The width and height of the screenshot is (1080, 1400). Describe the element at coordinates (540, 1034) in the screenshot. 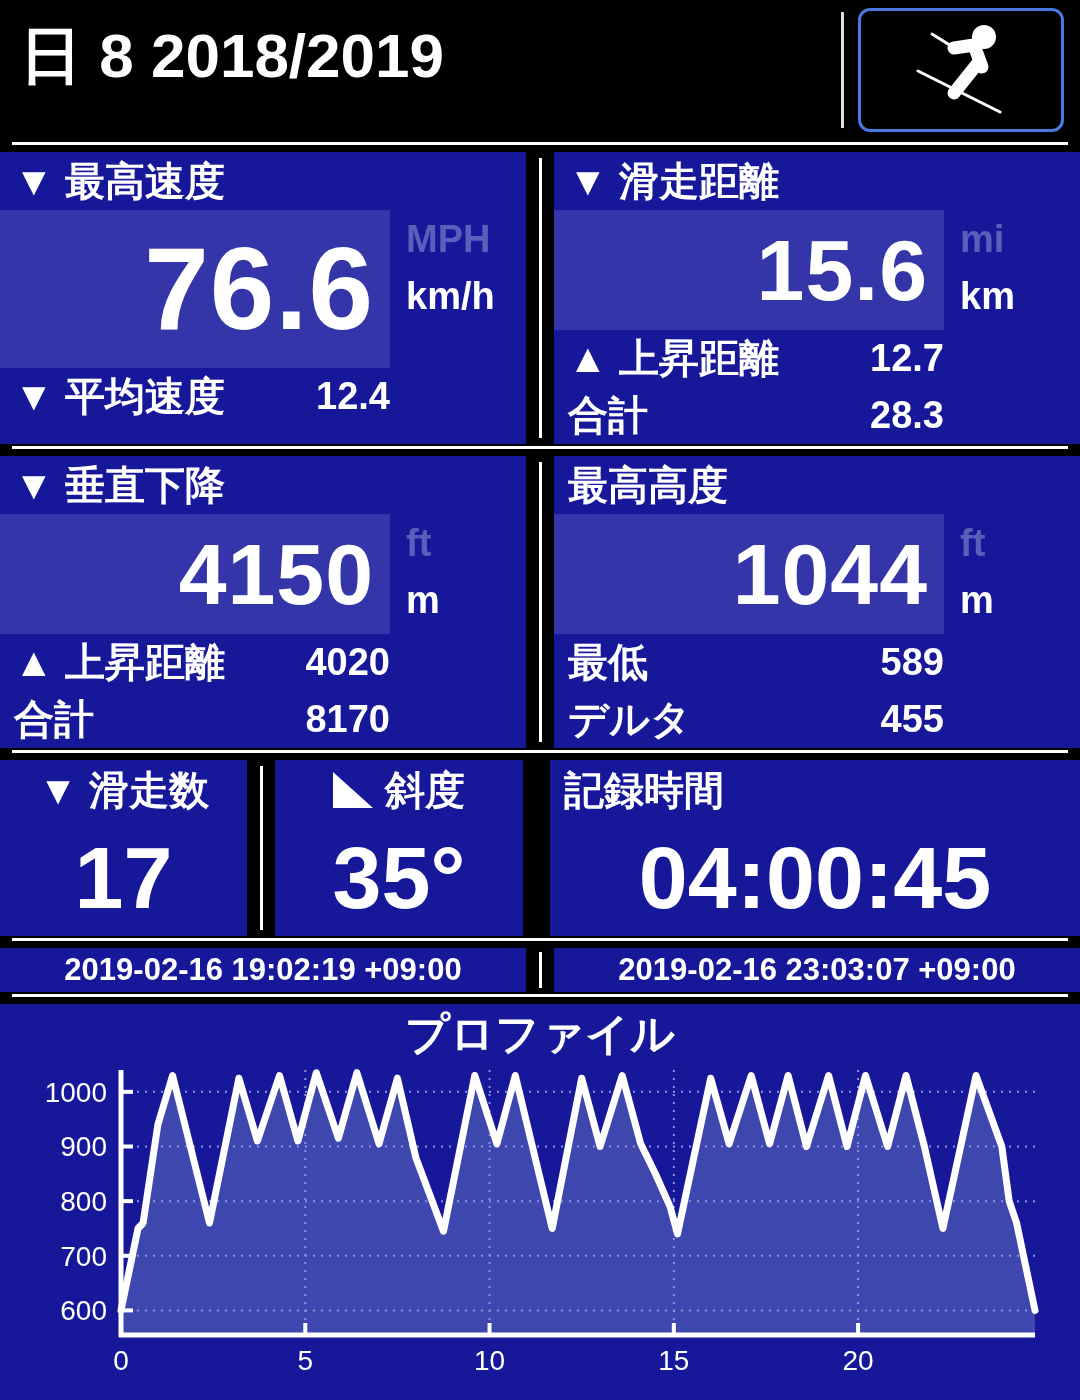

I see `chart-title: プロファイル` at that location.